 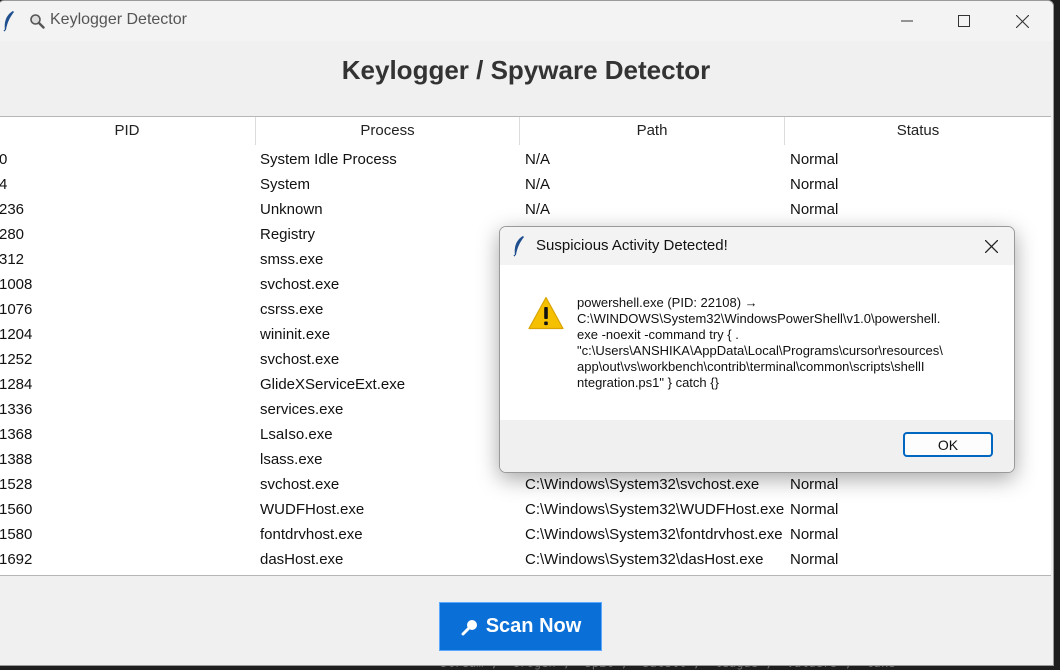 What do you see at coordinates (302, 559) in the screenshot?
I see `cell-process: dasHost.exe` at bounding box center [302, 559].